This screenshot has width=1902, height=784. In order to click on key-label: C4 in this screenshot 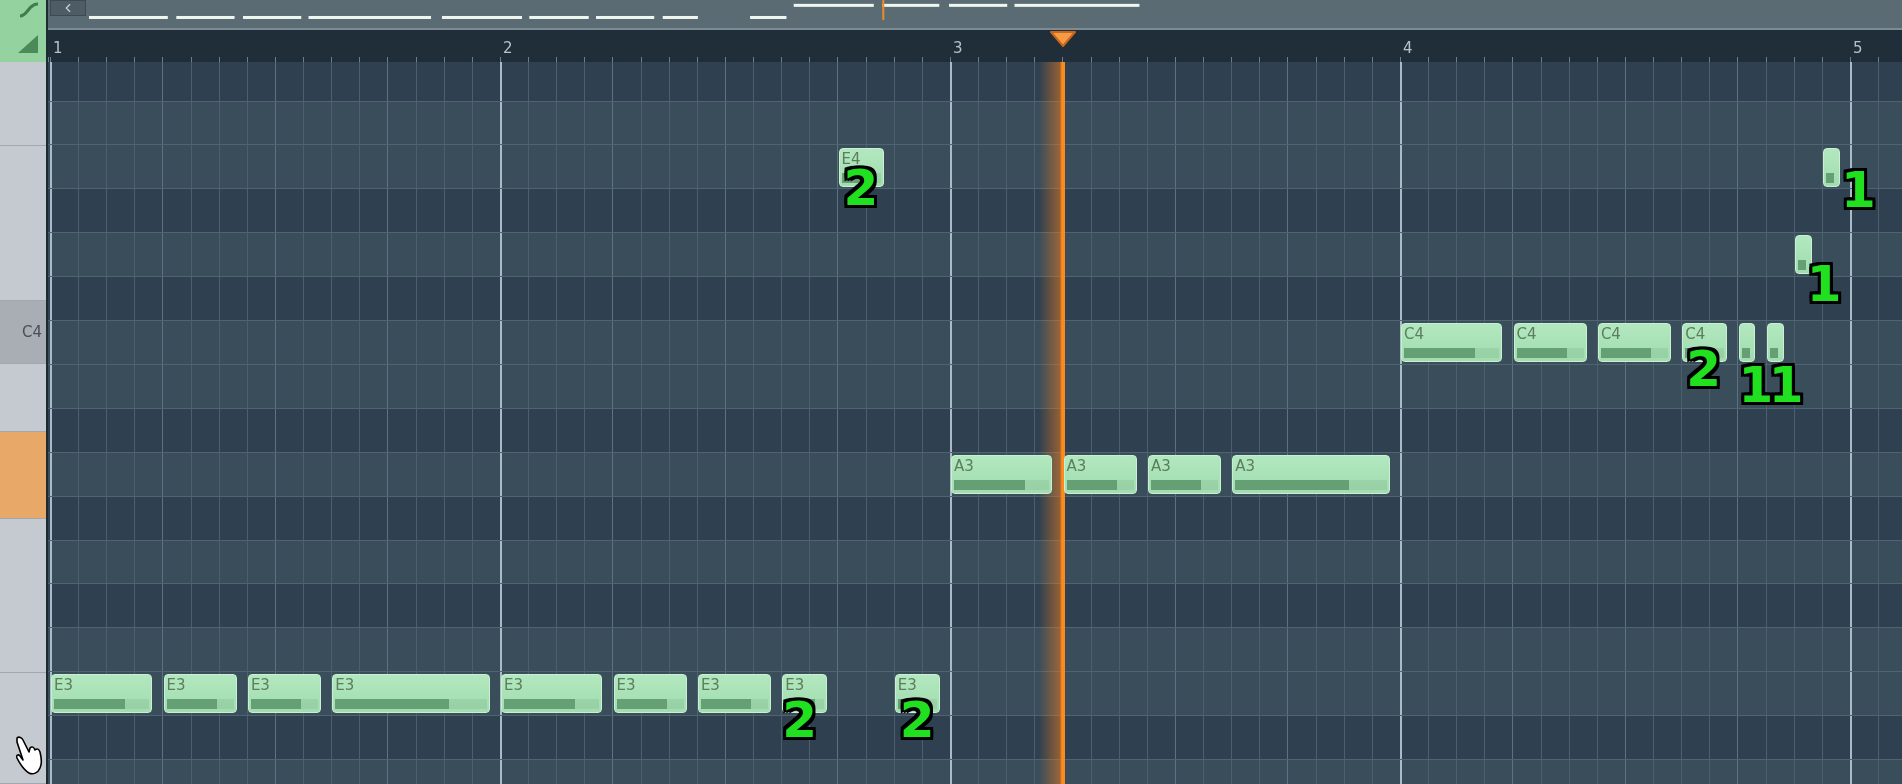, I will do `click(31, 332)`.